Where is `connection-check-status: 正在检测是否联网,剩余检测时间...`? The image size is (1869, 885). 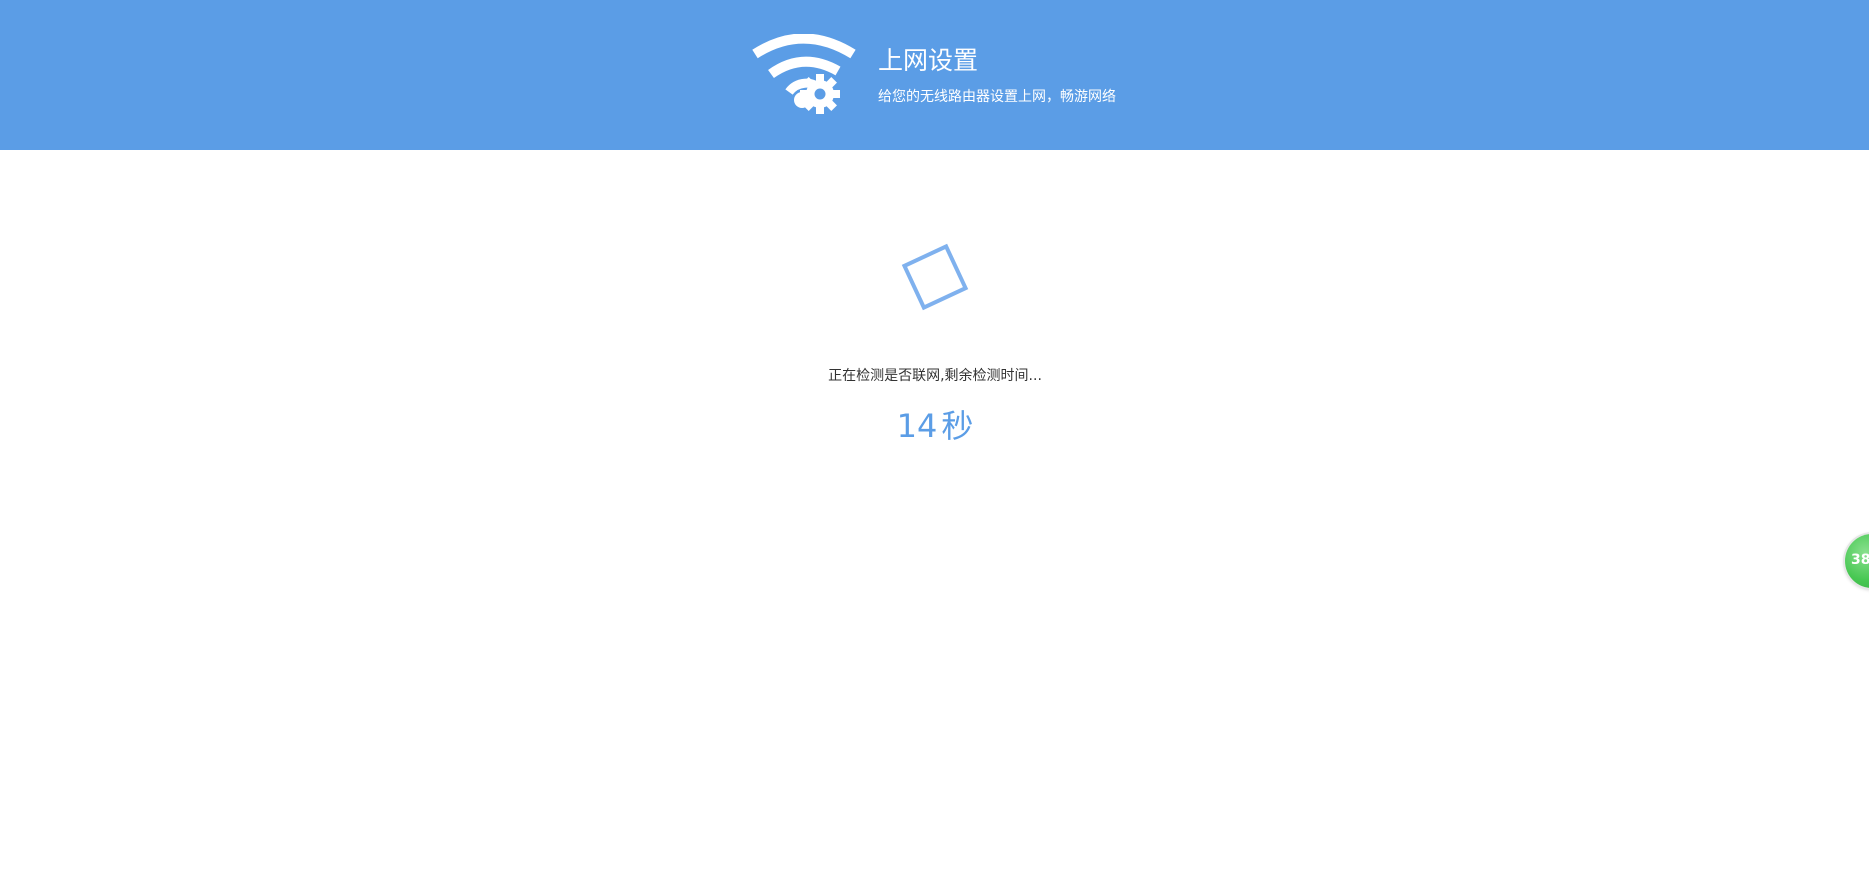
connection-check-status: 正在检测是否联网,剩余检测时间... is located at coordinates (935, 376).